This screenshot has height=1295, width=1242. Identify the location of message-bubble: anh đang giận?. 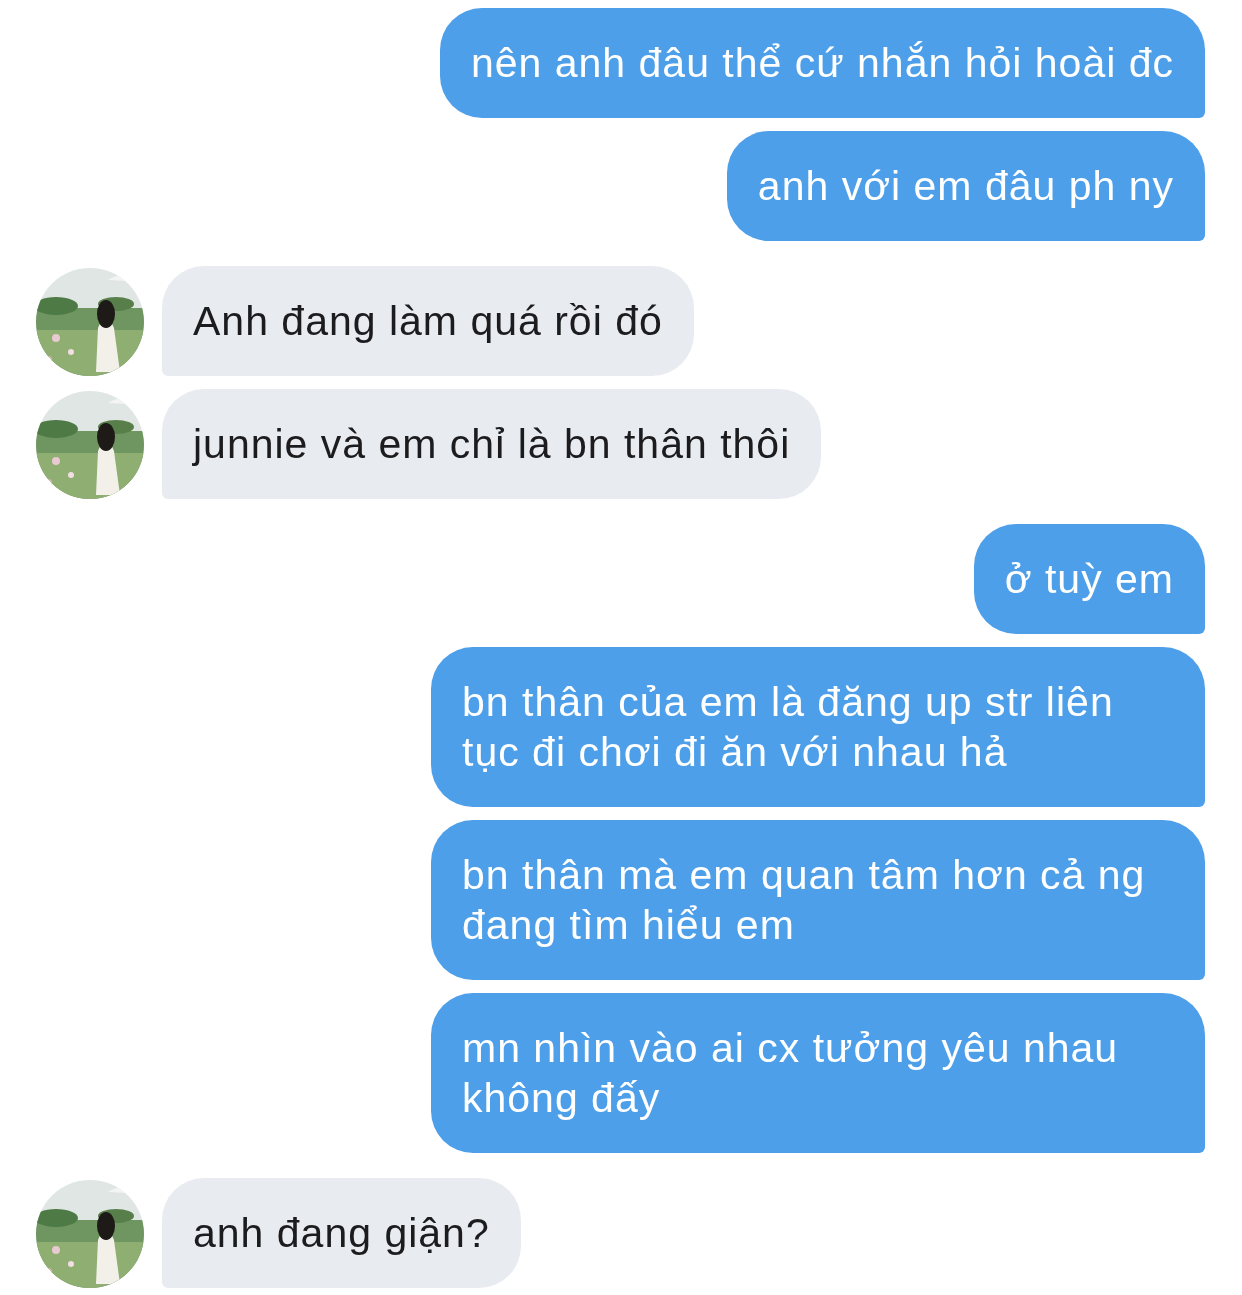
(341, 1233).